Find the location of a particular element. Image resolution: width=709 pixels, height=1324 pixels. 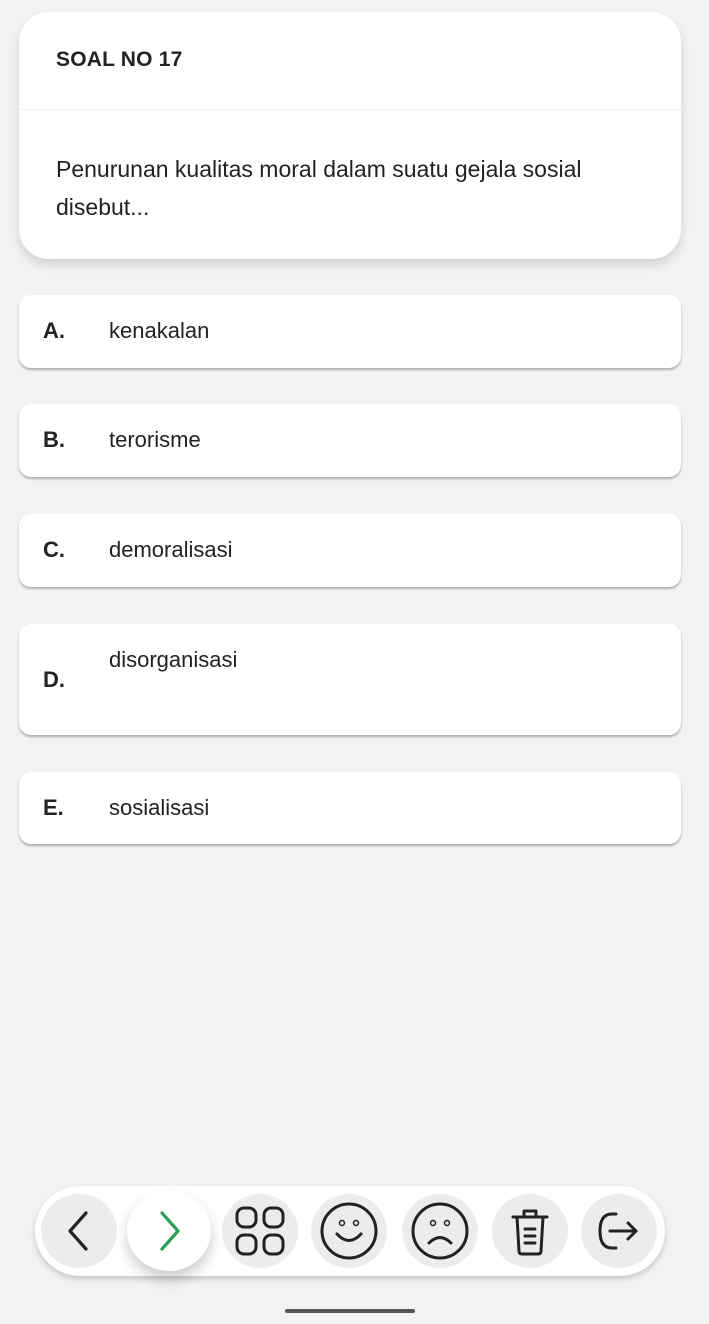

sure-answer-button is located at coordinates (349, 1231).